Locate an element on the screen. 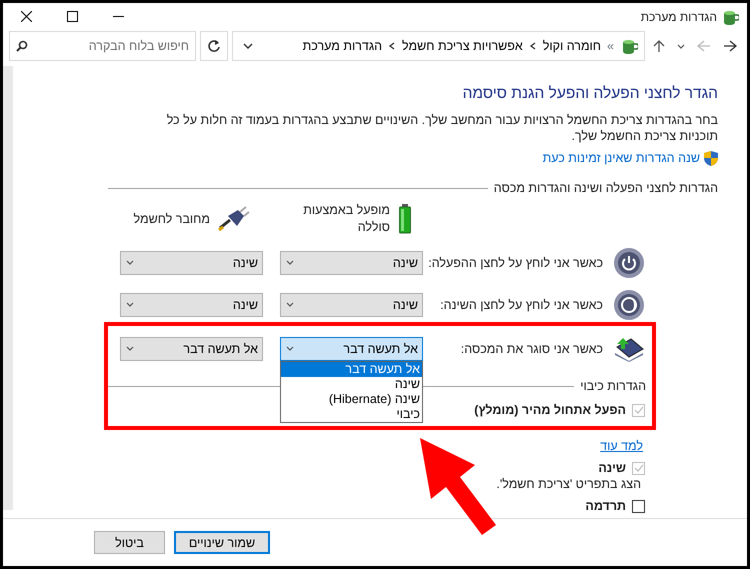  checkbox-label: הפעל אתחול מהיר (מומלץ) is located at coordinates (550, 410).